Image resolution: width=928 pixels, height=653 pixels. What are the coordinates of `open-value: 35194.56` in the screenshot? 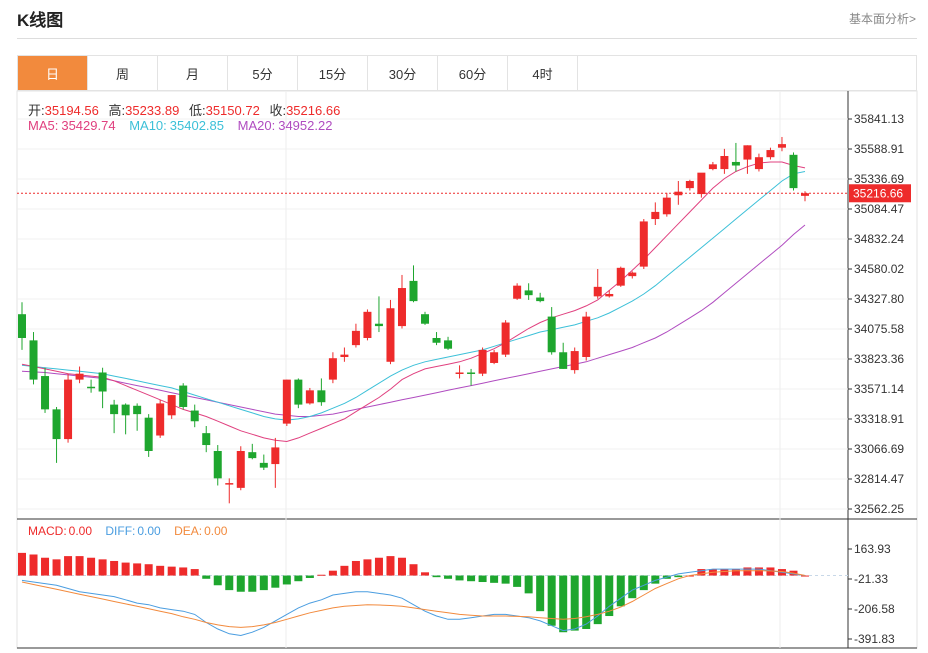 It's located at (71, 110).